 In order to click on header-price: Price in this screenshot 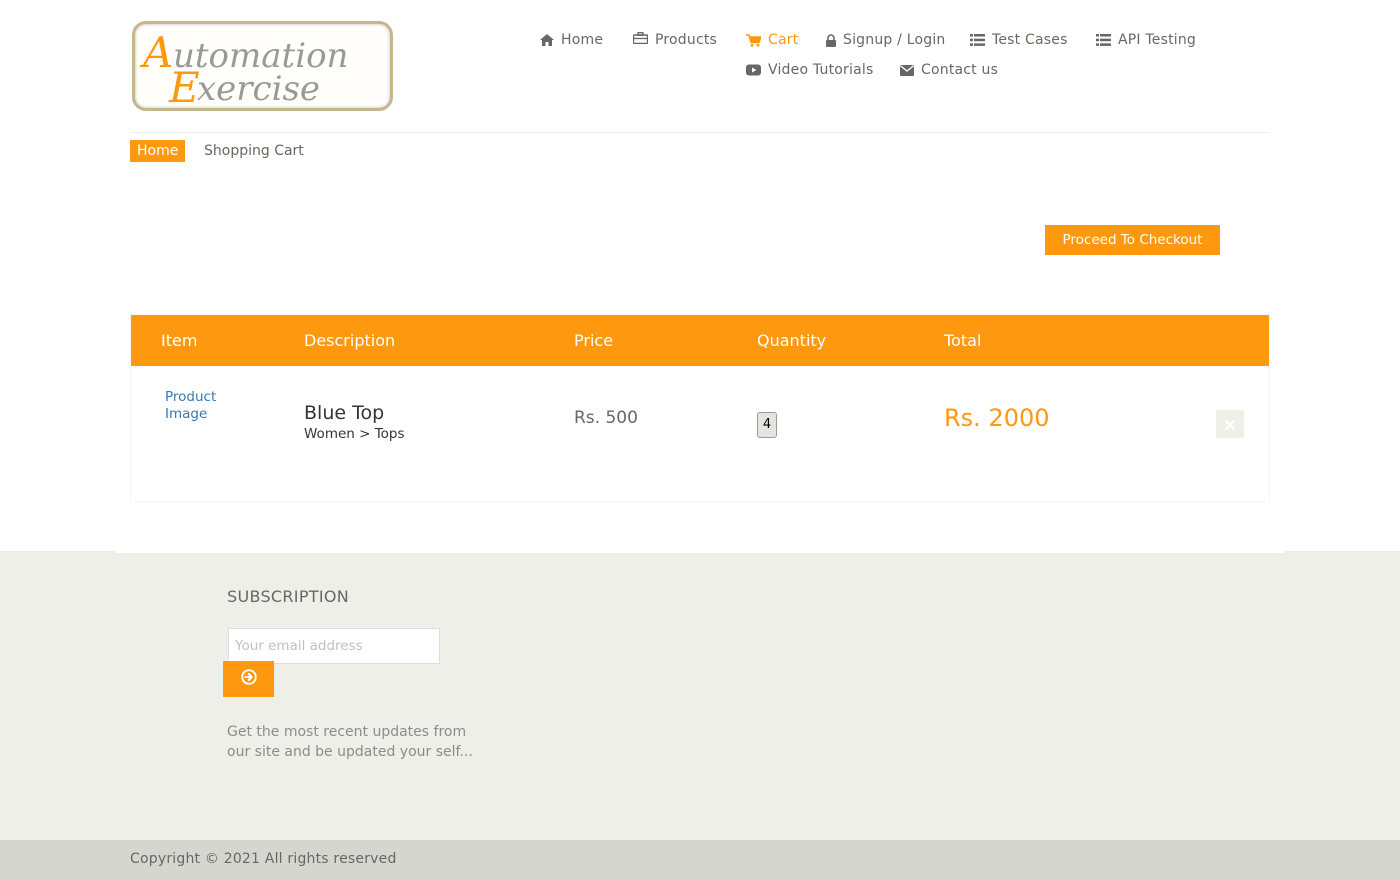, I will do `click(594, 340)`.